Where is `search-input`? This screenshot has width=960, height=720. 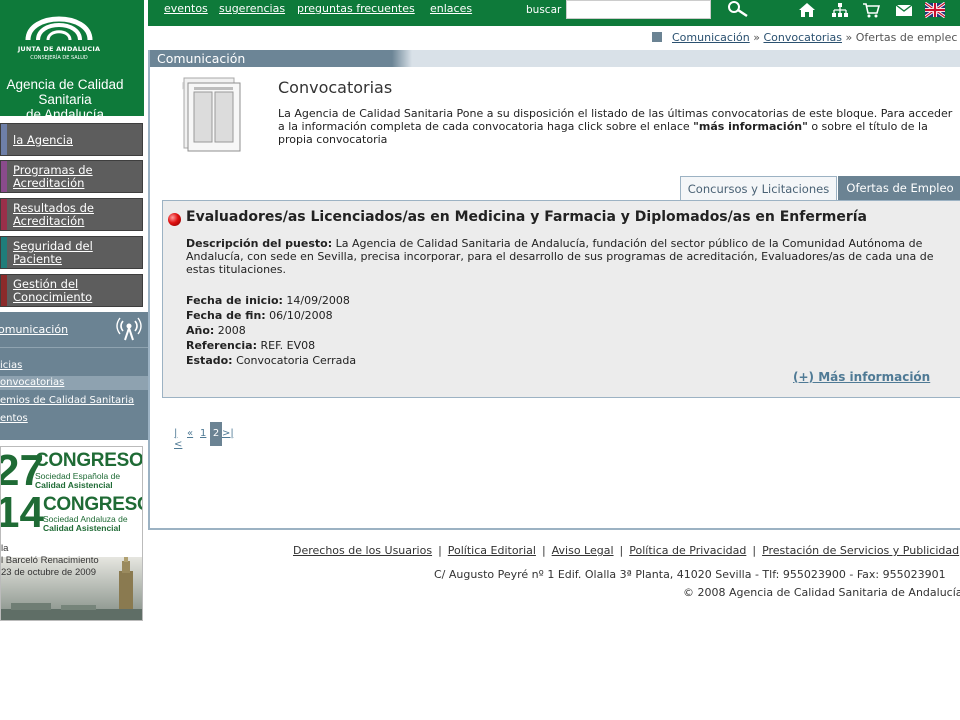
search-input is located at coordinates (638, 9).